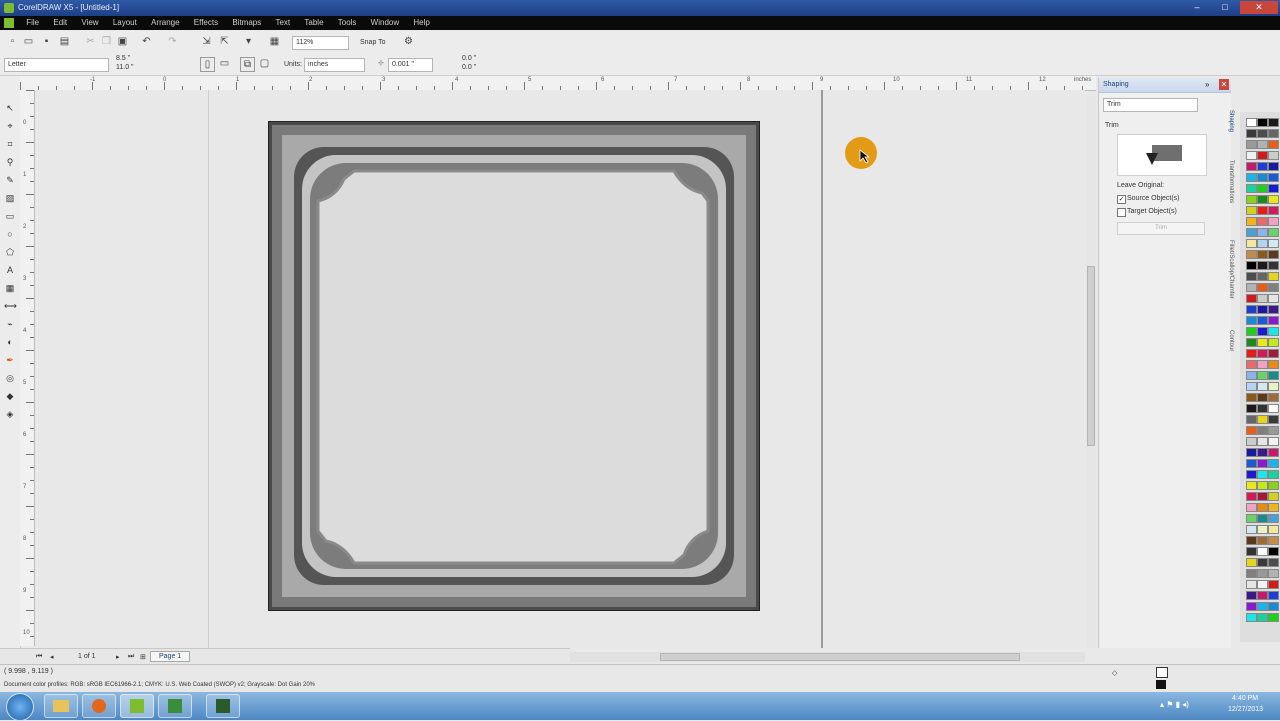 Image resolution: width=1280 pixels, height=721 pixels. What do you see at coordinates (385, 23) in the screenshot?
I see `menu-window: Window` at bounding box center [385, 23].